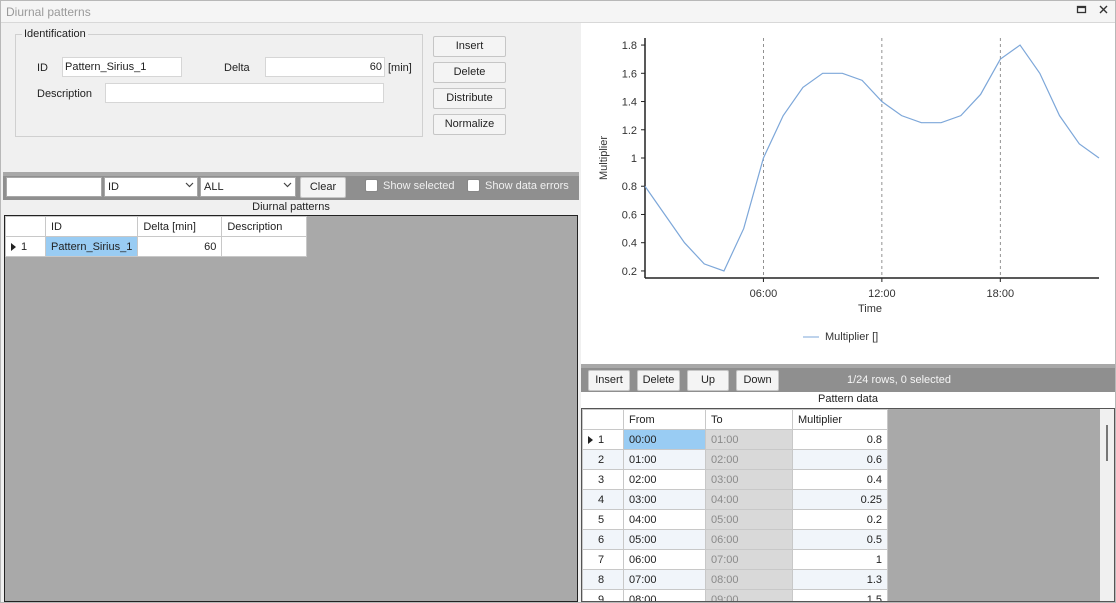 This screenshot has height=603, width=1116. What do you see at coordinates (840, 539) in the screenshot?
I see `cell-multiplier: 0.5` at bounding box center [840, 539].